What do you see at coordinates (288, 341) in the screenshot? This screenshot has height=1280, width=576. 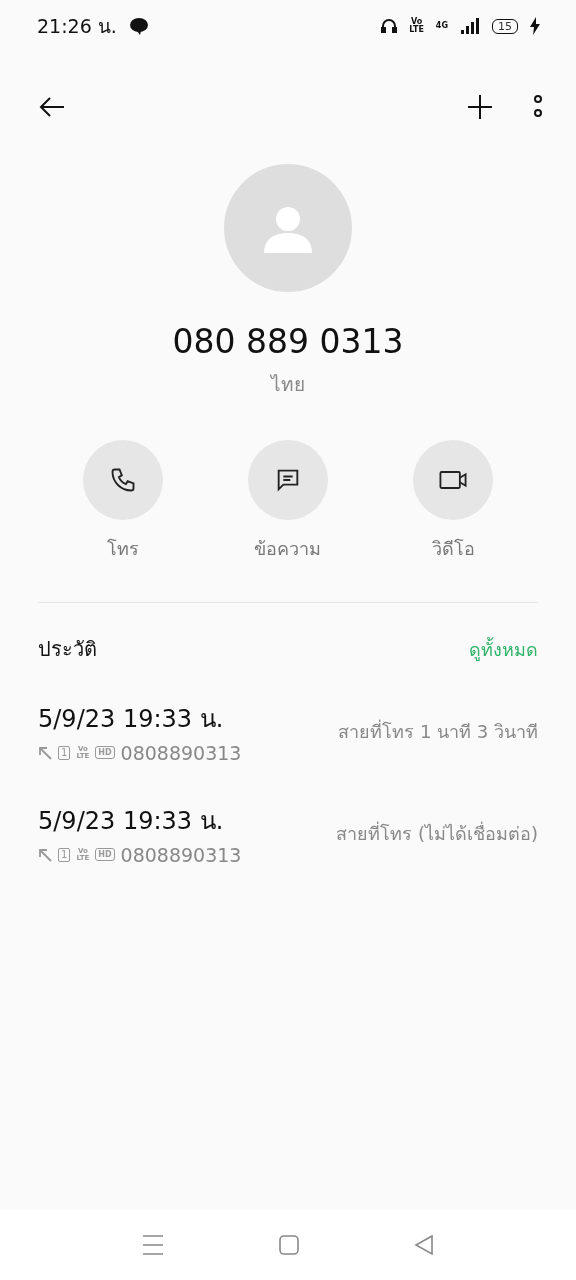 I see `phone-number: 080 889 0313` at bounding box center [288, 341].